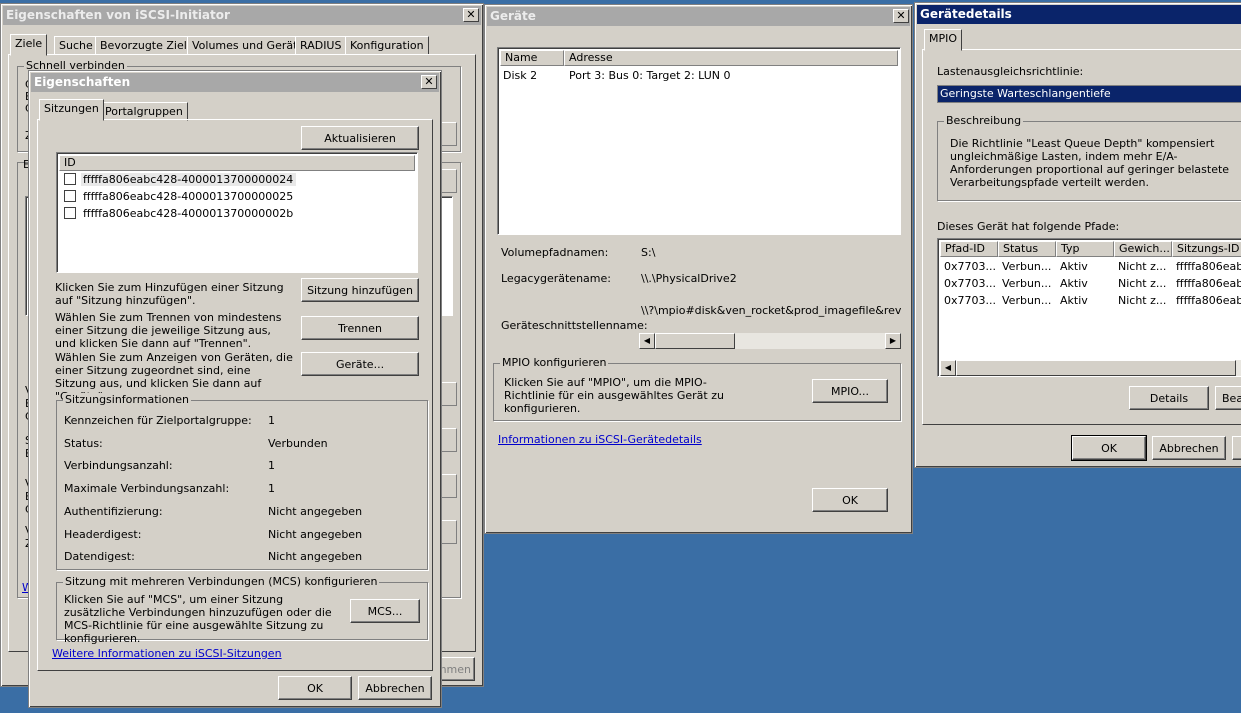 This screenshot has height=713, width=1241. What do you see at coordinates (387, 45) in the screenshot?
I see `tab-konfiguration: Konfiguration` at bounding box center [387, 45].